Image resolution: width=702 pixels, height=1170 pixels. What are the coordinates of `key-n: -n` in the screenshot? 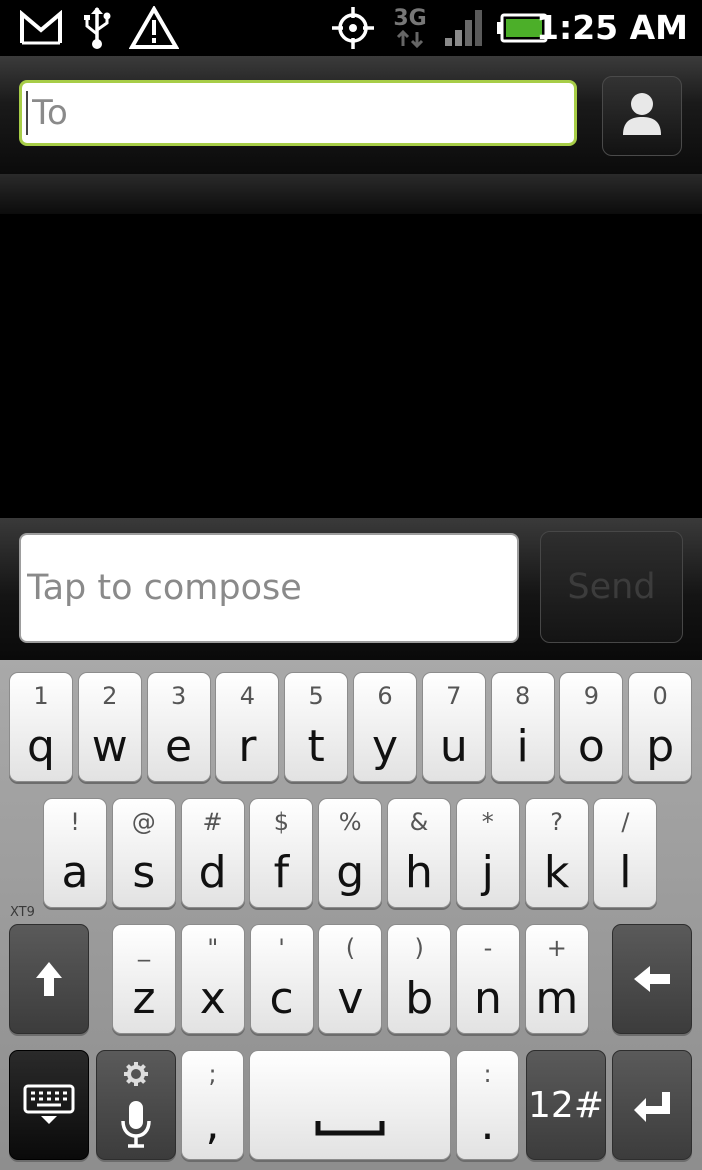 It's located at (488, 979).